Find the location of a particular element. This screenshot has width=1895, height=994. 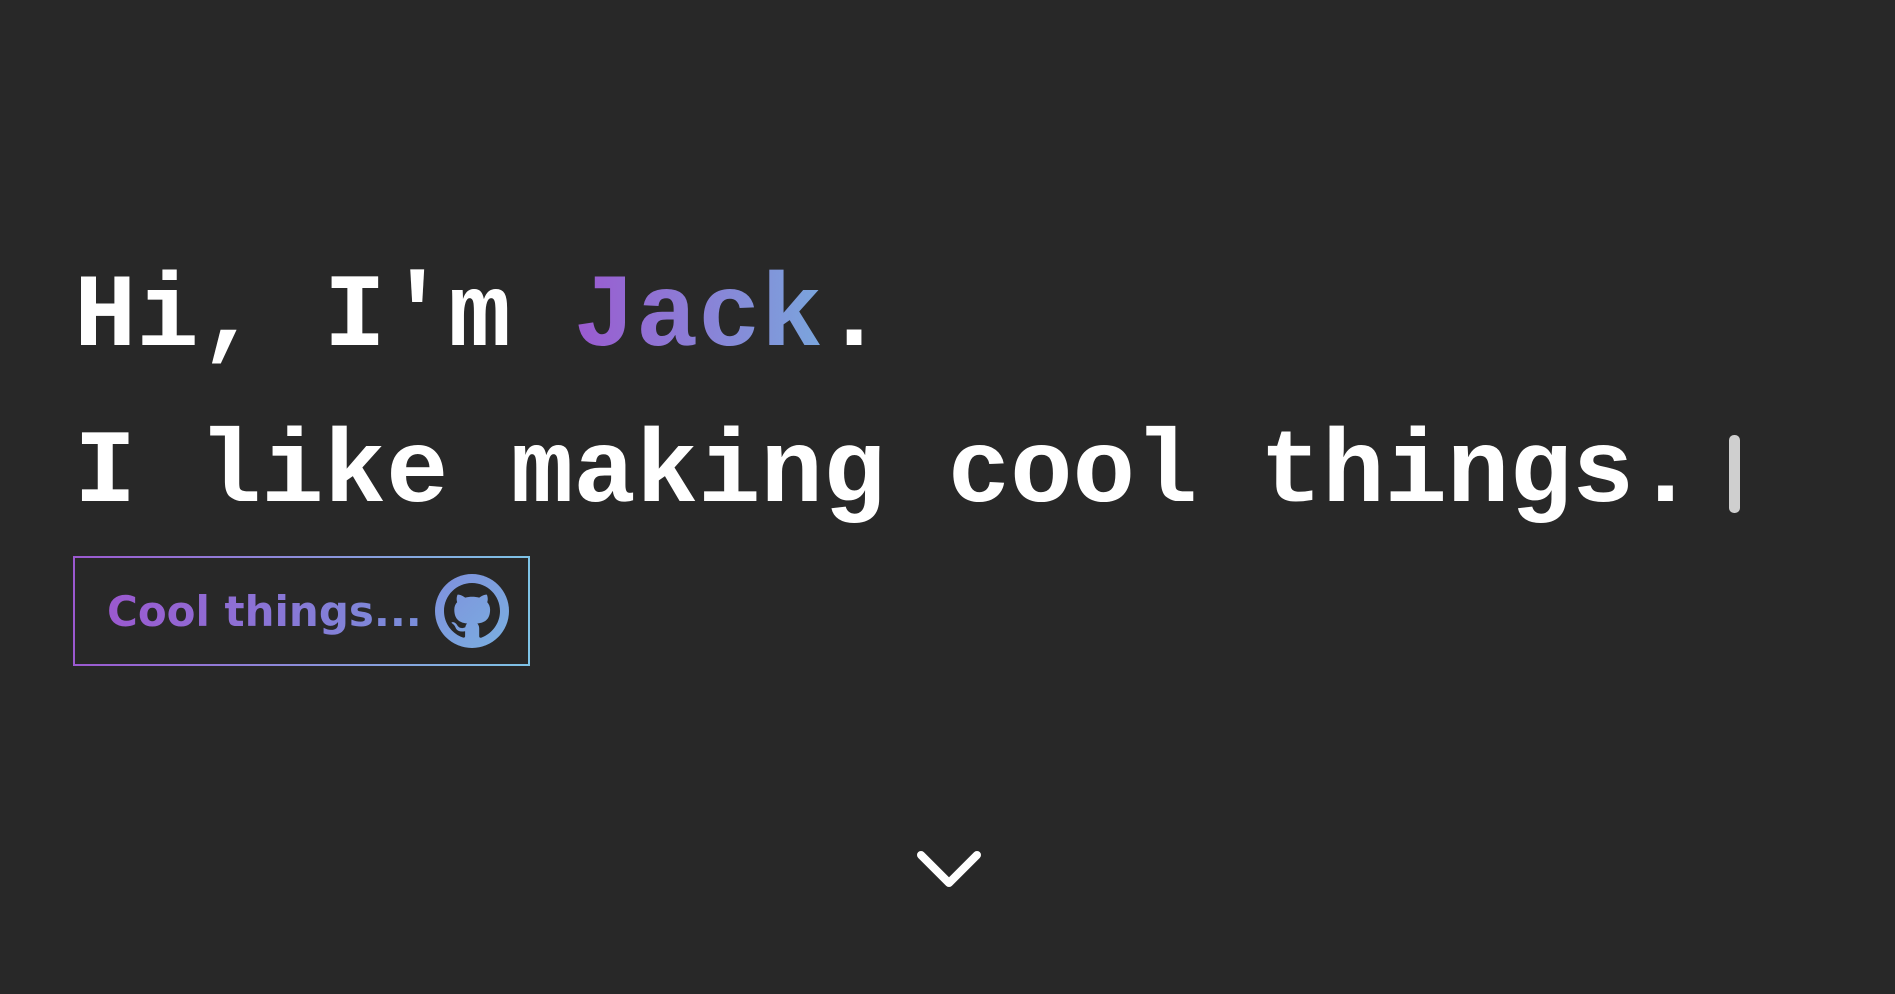

chevron-down-icon is located at coordinates (949, 870).